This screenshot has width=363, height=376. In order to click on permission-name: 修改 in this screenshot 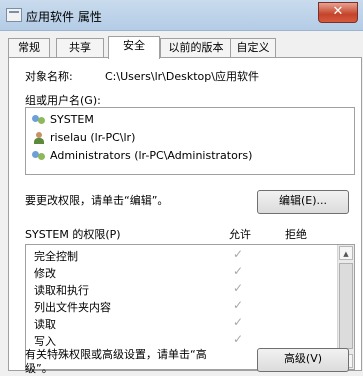, I will do `click(45, 273)`.